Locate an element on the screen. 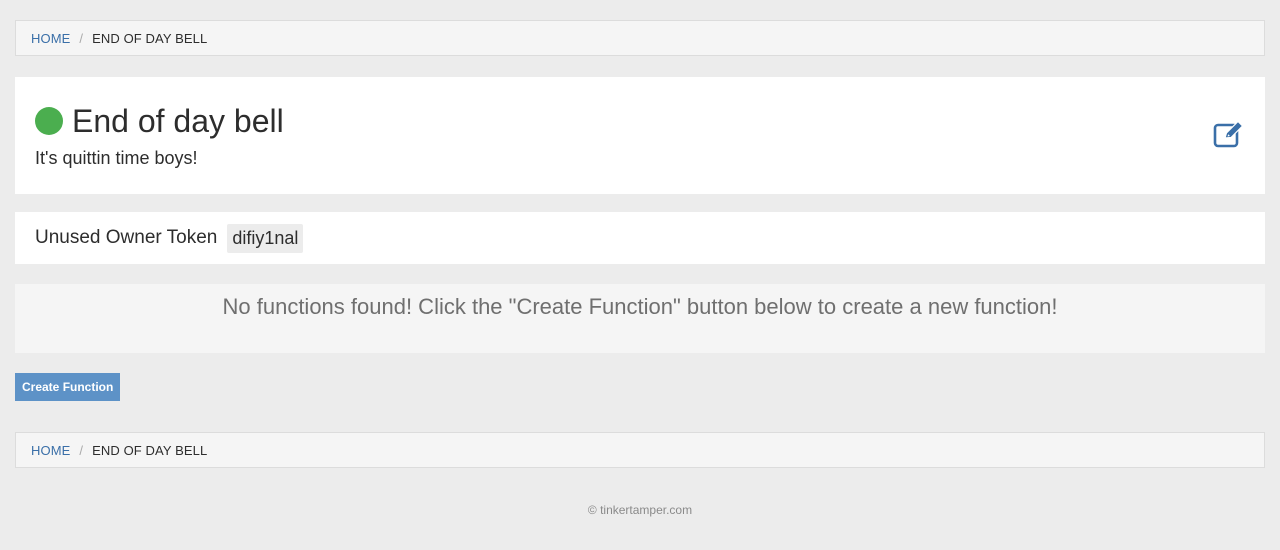 The width and height of the screenshot is (1280, 550). create-function-button: Create Function is located at coordinates (68, 387).